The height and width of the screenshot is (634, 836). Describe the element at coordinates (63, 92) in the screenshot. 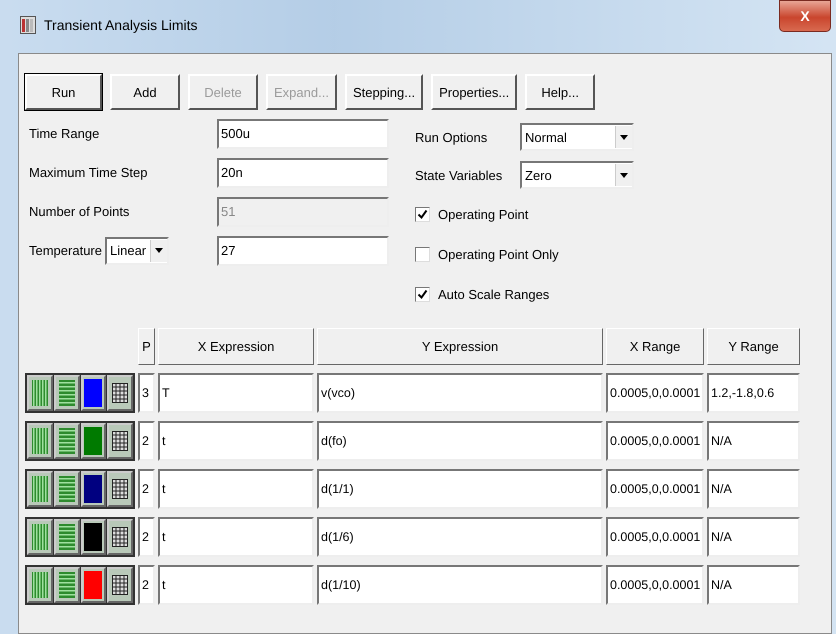

I see `toolbar-button: Run` at that location.